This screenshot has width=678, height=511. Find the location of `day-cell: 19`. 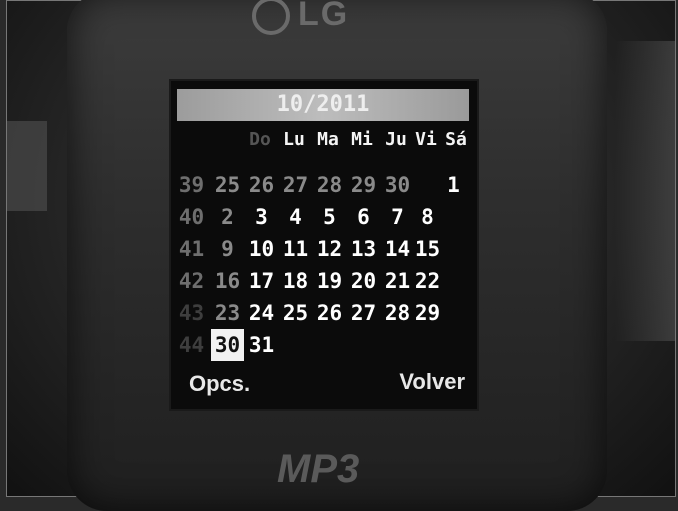

day-cell: 19 is located at coordinates (329, 281).